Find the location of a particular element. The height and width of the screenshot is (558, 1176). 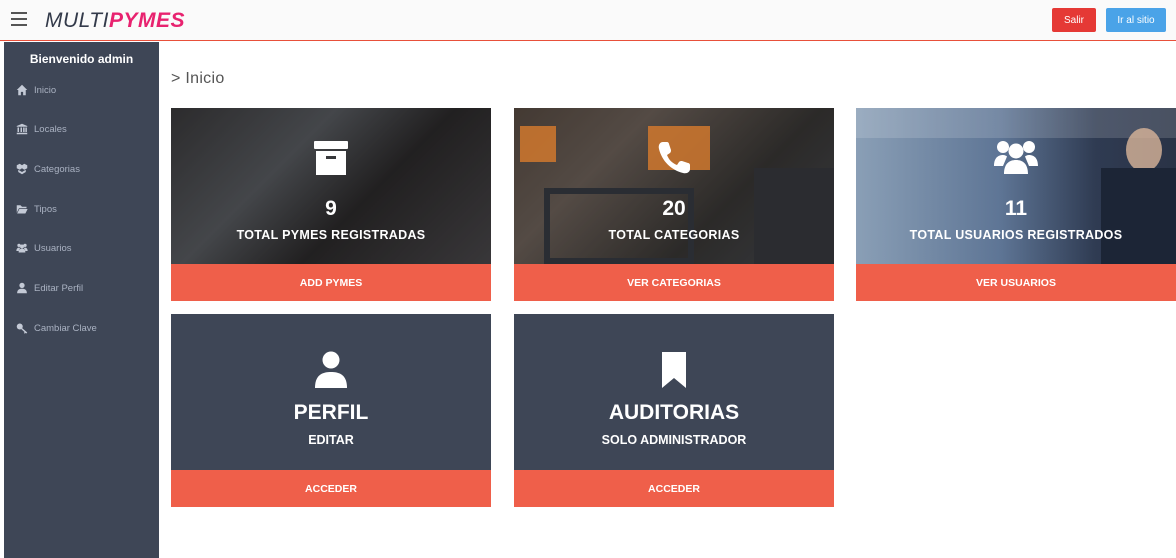

sidebar-item-label: Locales is located at coordinates (50, 129).